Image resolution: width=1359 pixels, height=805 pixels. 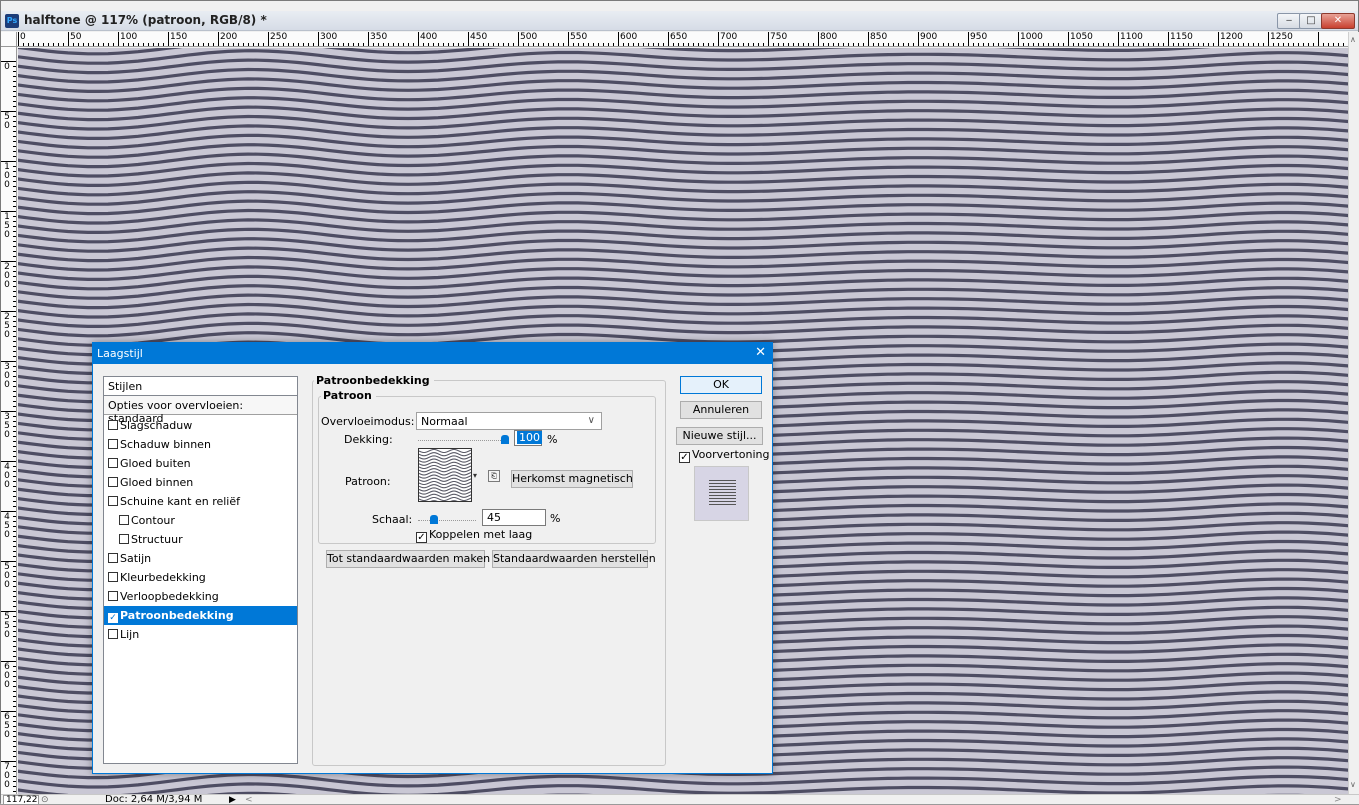 I want to click on style-item-gloed-buiten: Gloed buiten, so click(x=200, y=463).